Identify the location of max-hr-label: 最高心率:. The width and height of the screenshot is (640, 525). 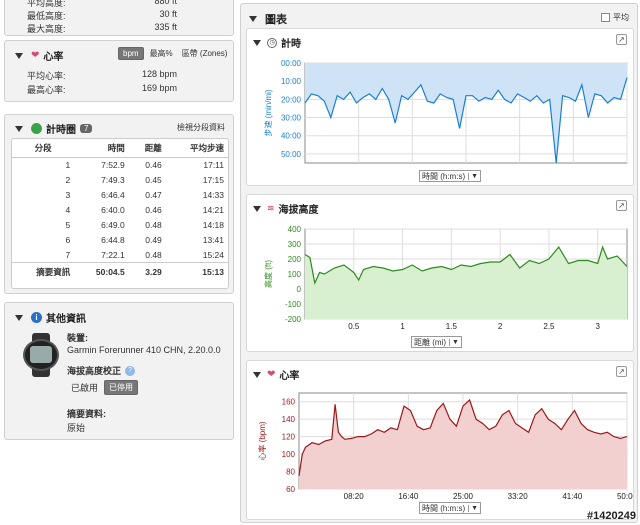
(46, 90).